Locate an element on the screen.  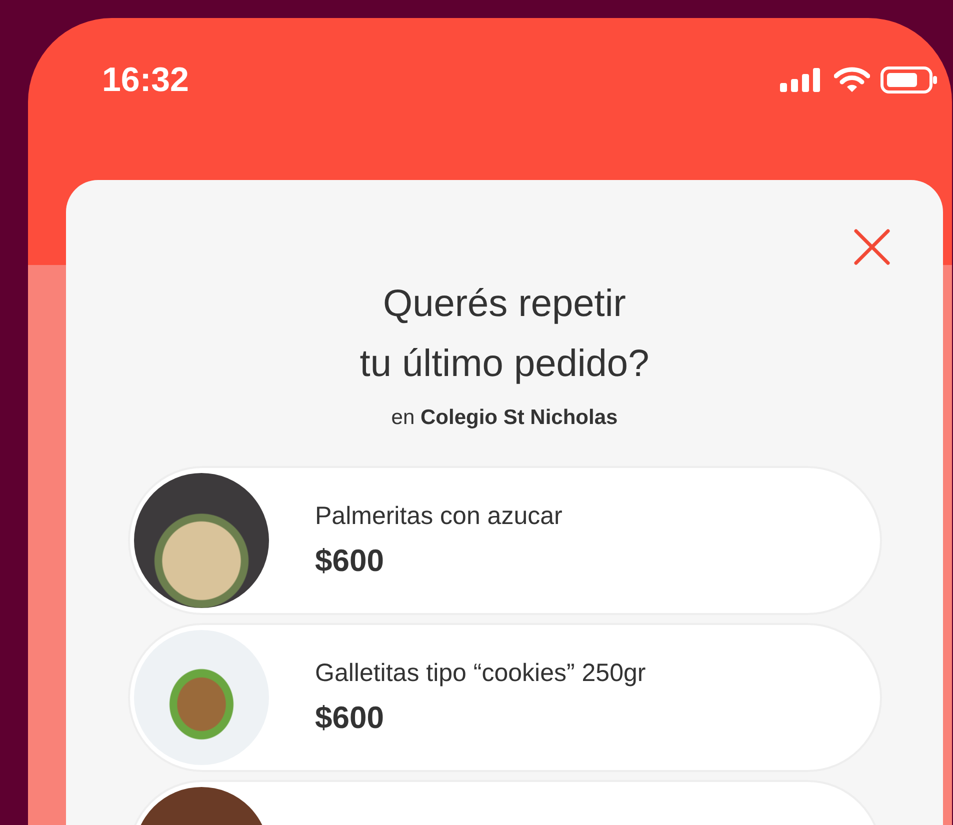
status-time: 16:32 is located at coordinates (145, 80).